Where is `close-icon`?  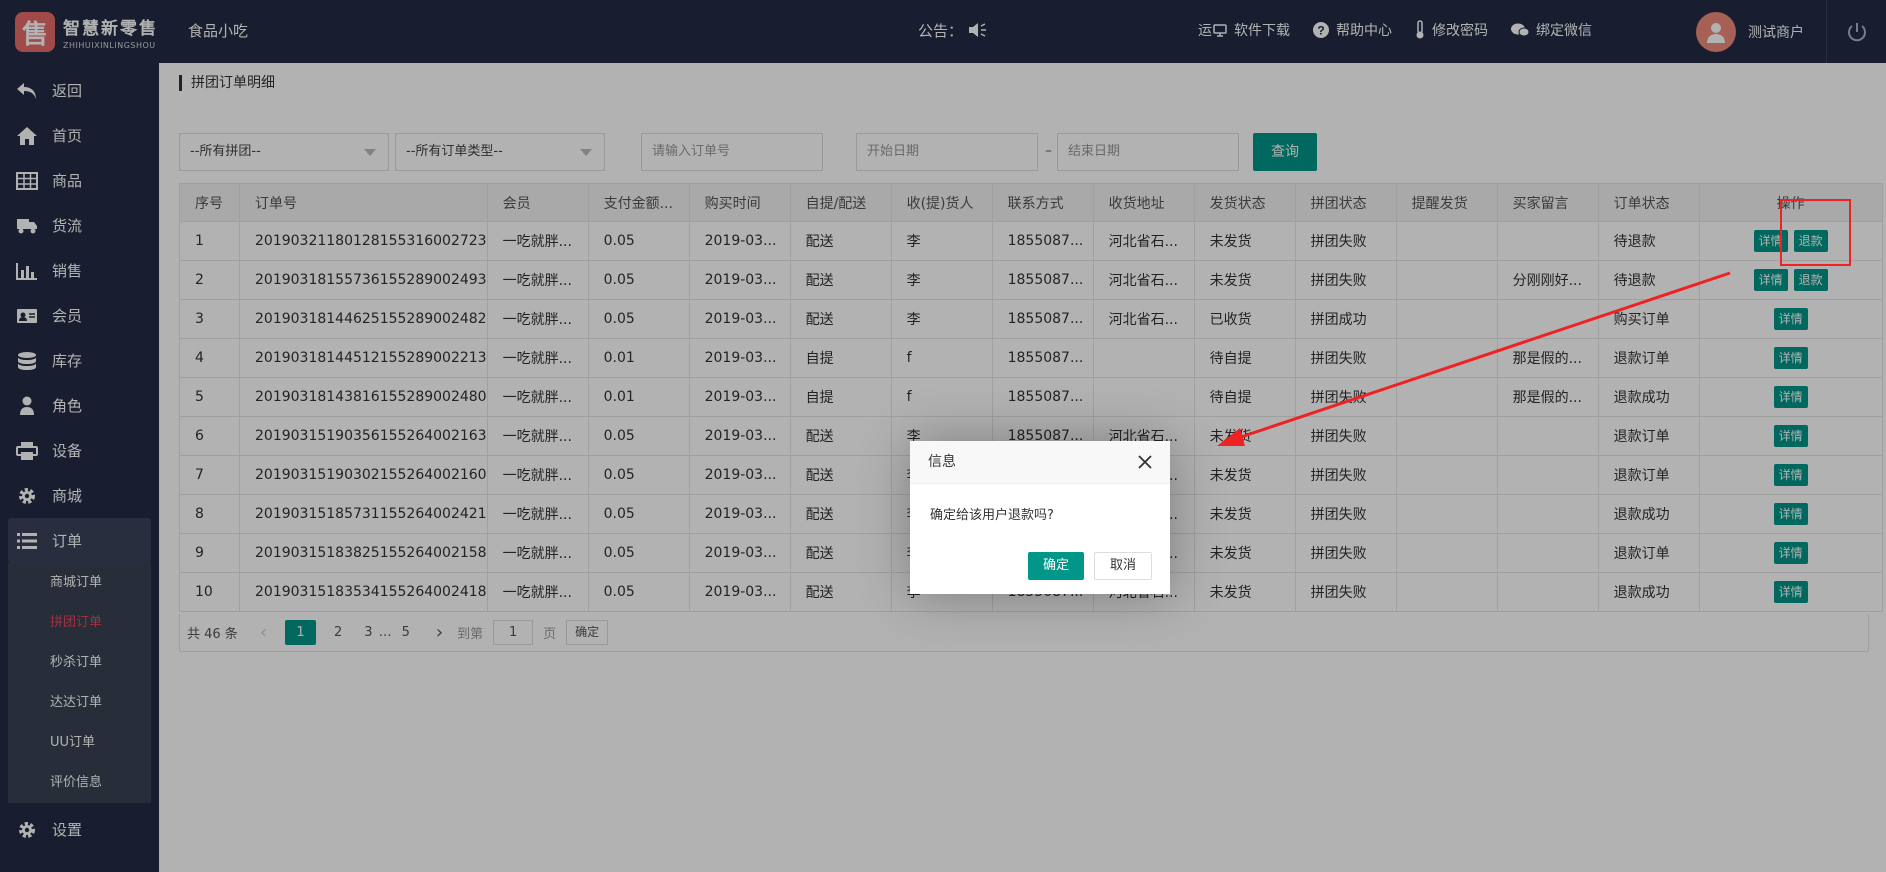 close-icon is located at coordinates (1145, 462).